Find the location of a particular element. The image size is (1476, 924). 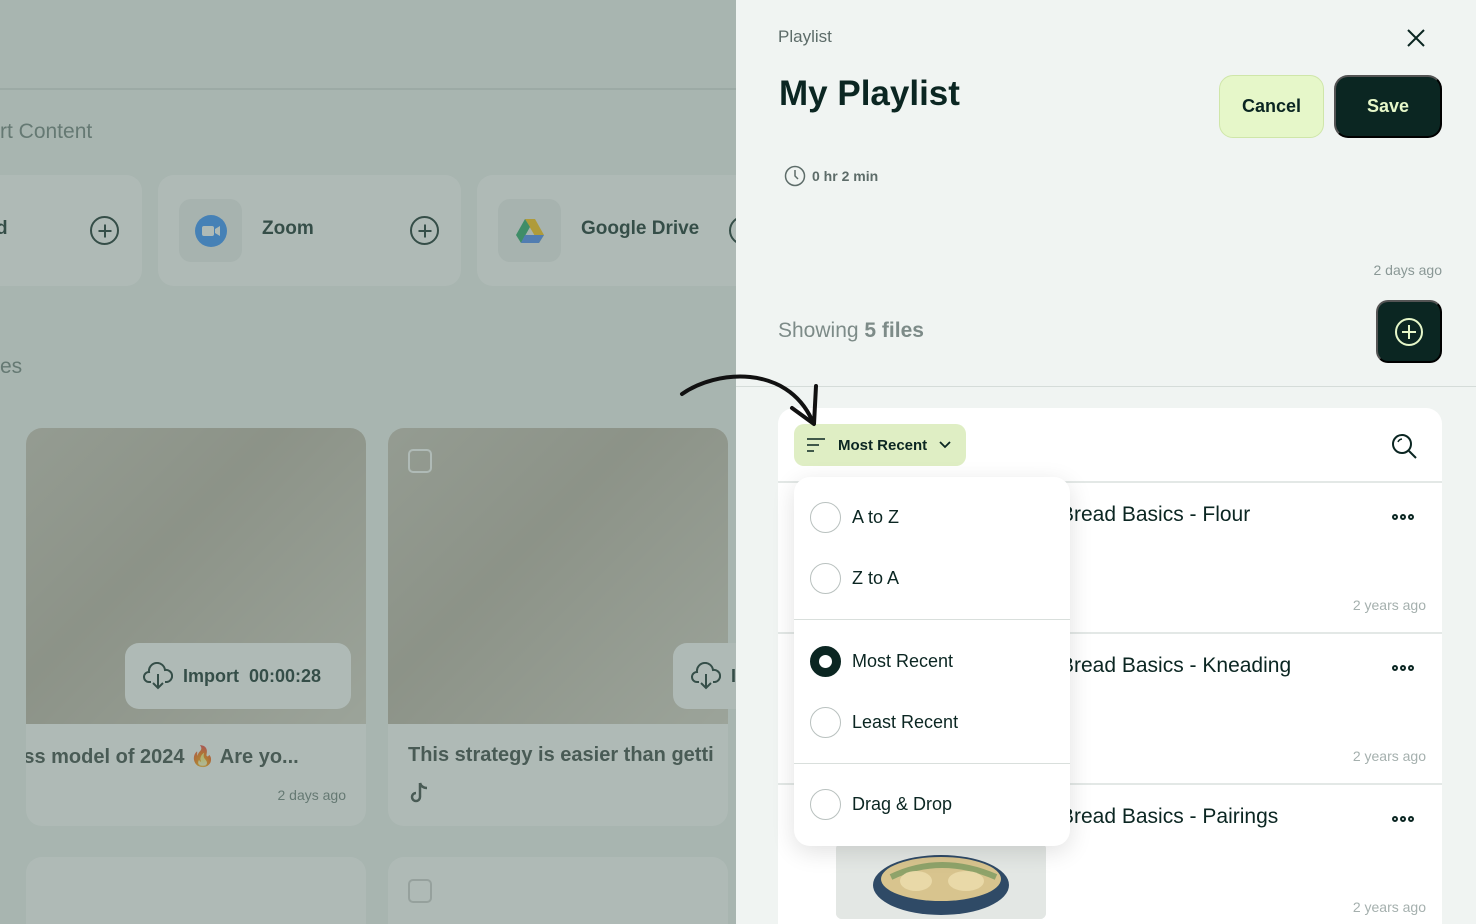

option-label: Least Recent is located at coordinates (905, 721).